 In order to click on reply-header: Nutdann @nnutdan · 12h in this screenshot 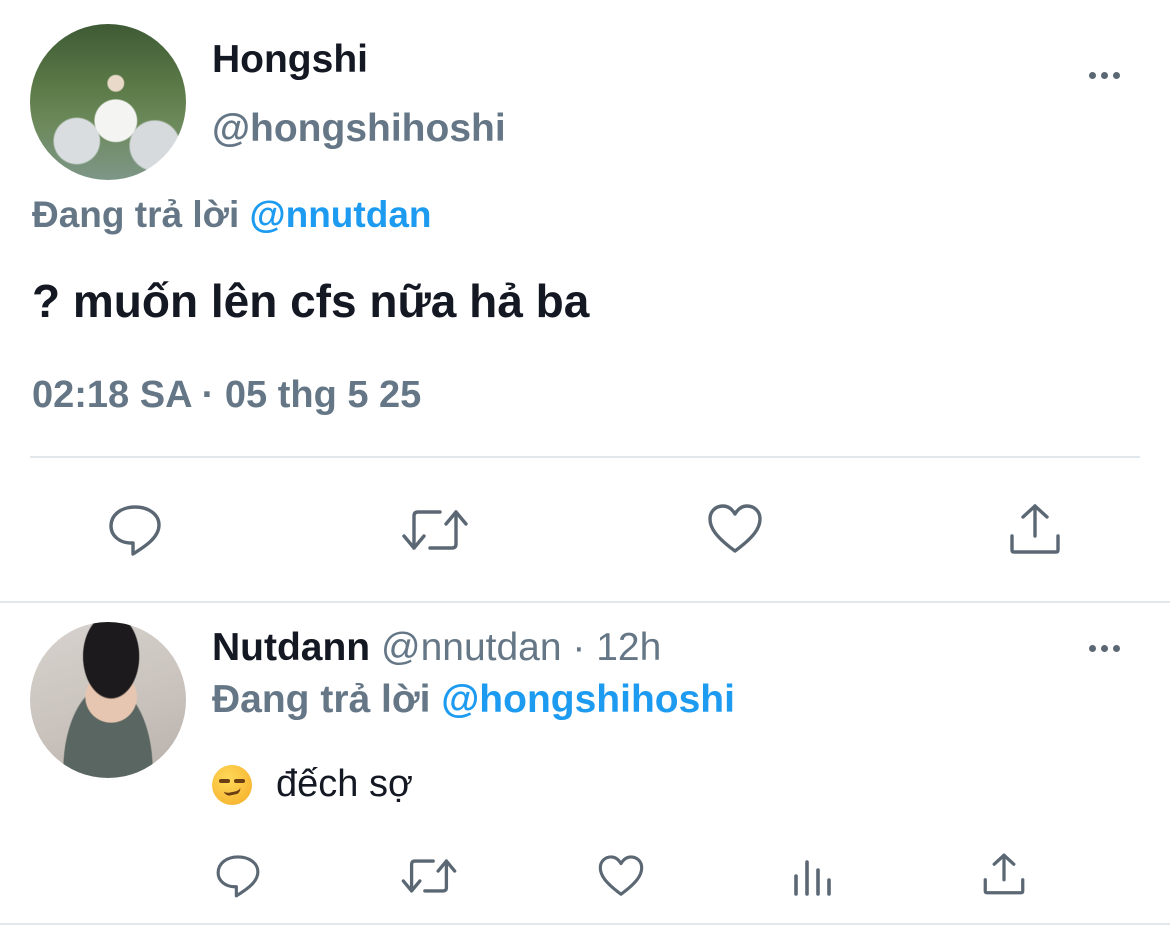, I will do `click(436, 648)`.